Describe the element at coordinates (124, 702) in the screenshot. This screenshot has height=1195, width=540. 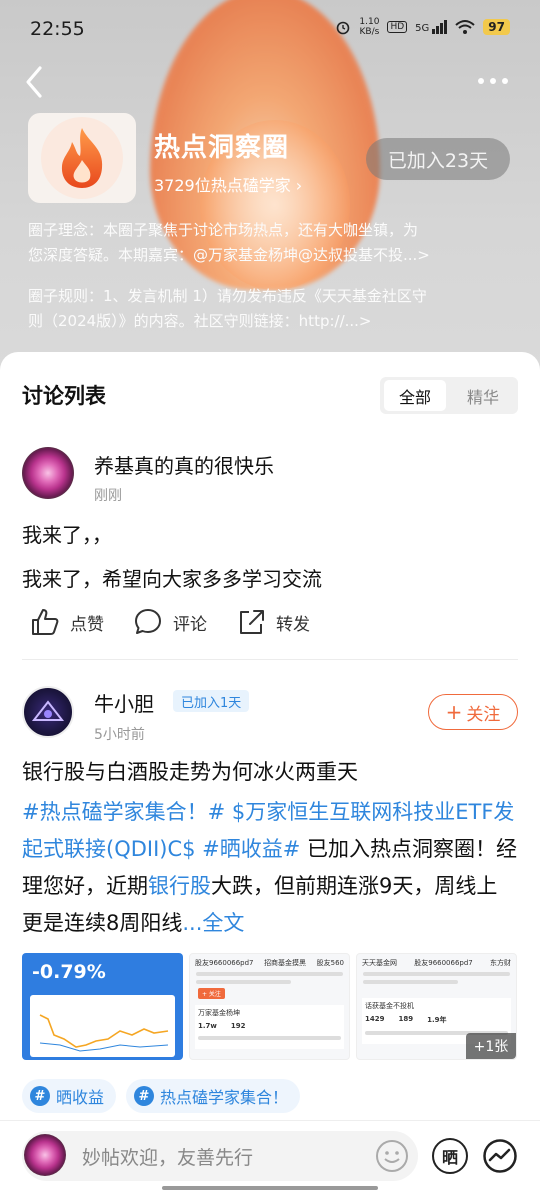
I see `post-author: 牛小胆` at that location.